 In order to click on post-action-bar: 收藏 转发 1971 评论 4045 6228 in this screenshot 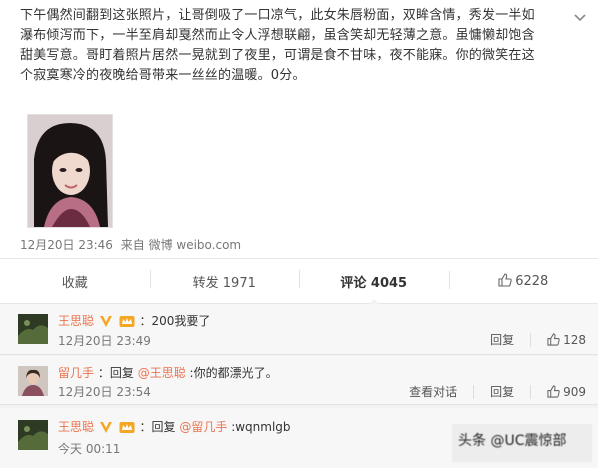, I will do `click(299, 281)`.